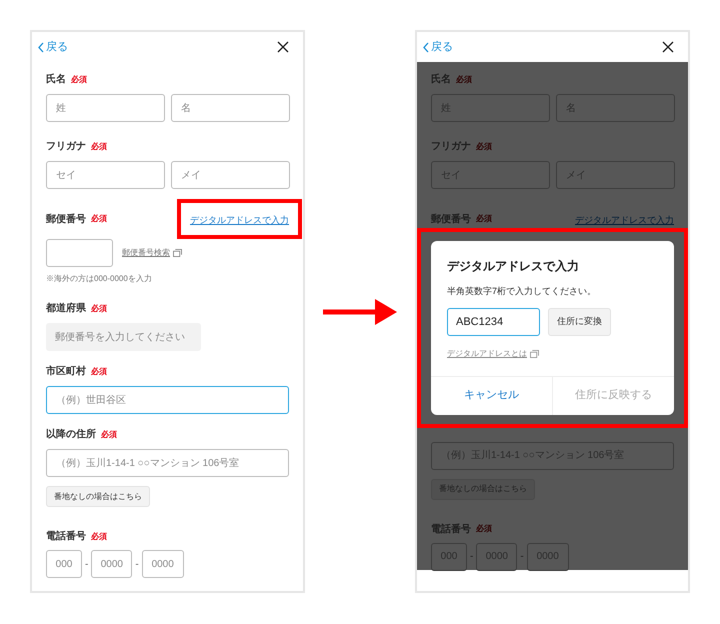  Describe the element at coordinates (105, 108) in the screenshot. I see `input-field: 姓` at that location.